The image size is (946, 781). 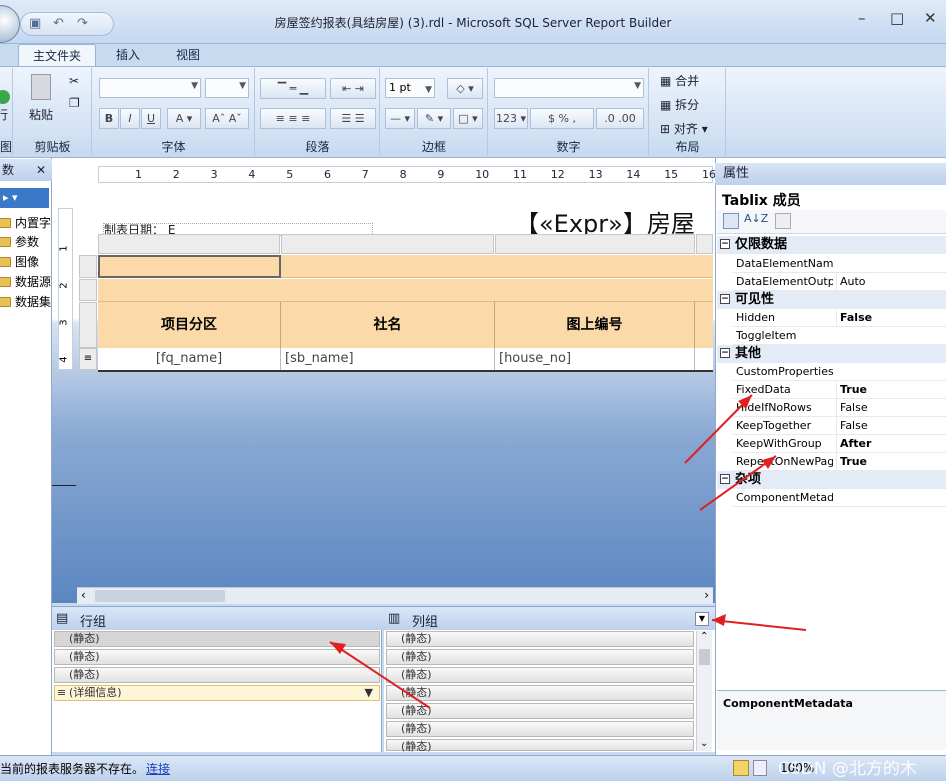 I want to click on scroll-down-icon: ⌄, so click(x=704, y=743).